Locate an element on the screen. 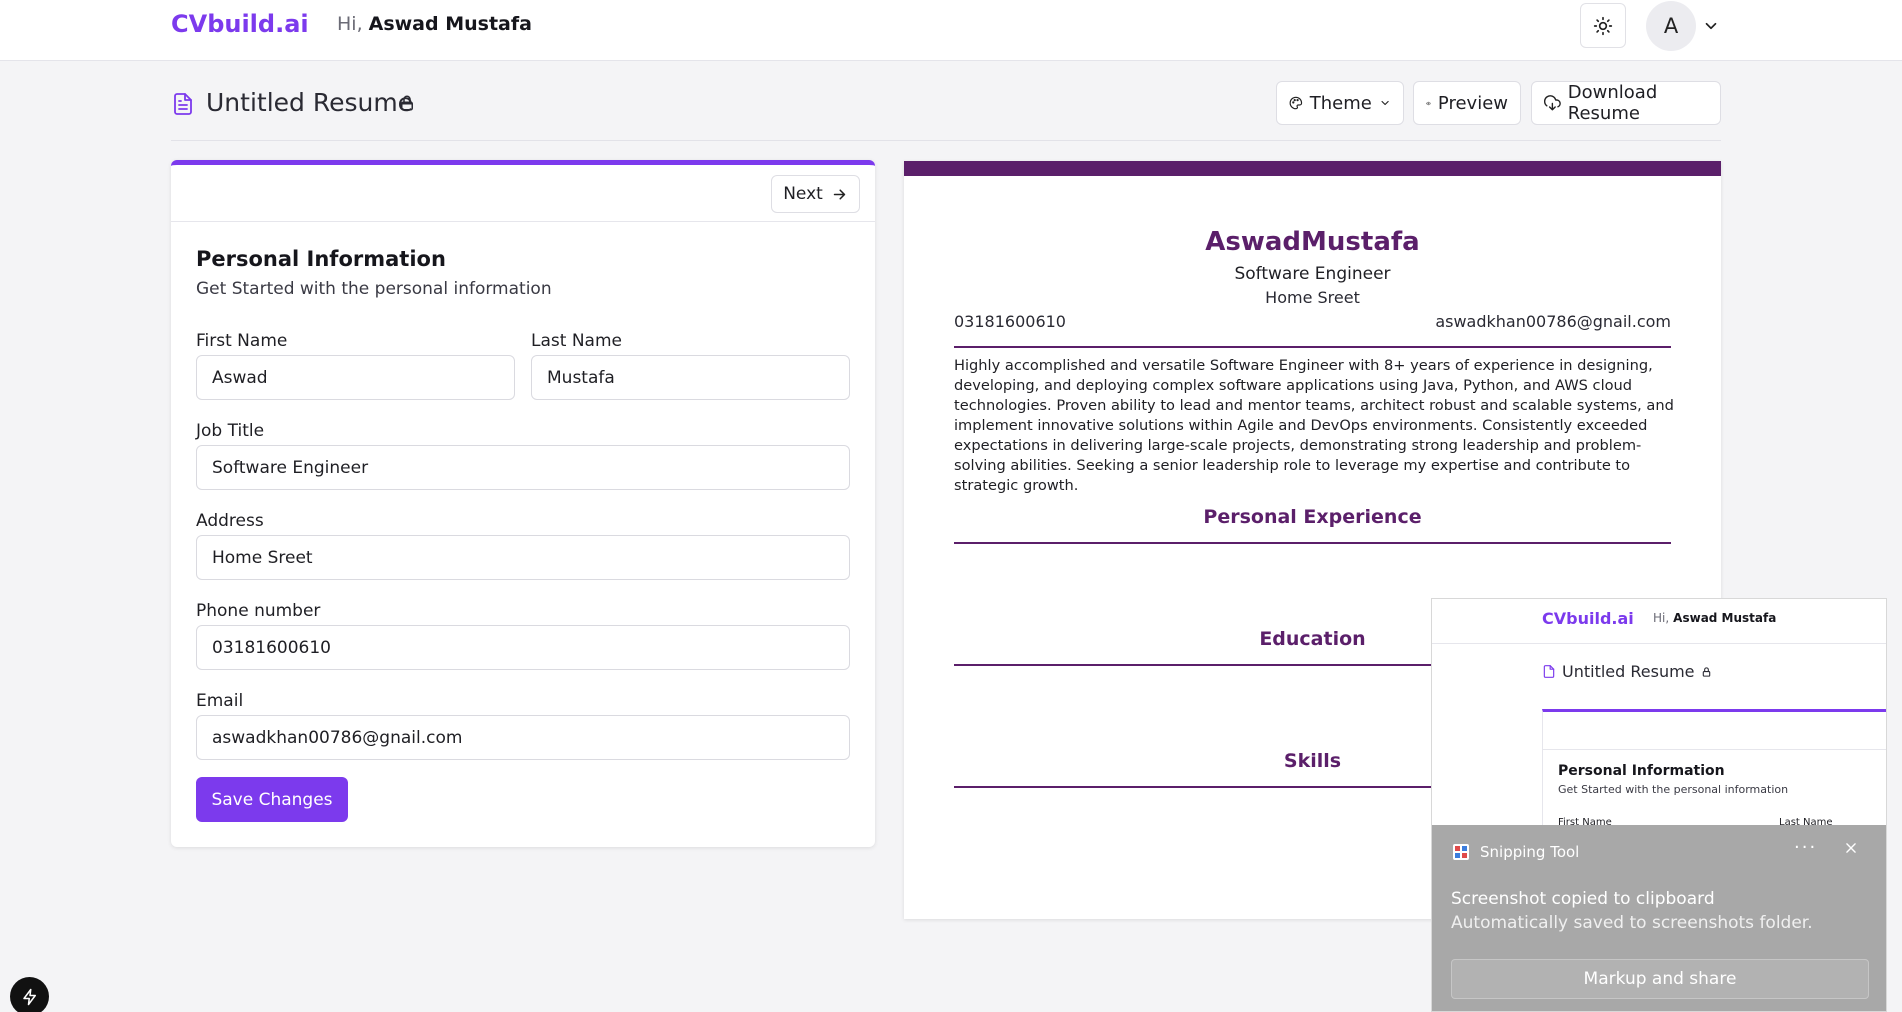 The image size is (1902, 1012). theme-toggle-button is located at coordinates (1603, 25).